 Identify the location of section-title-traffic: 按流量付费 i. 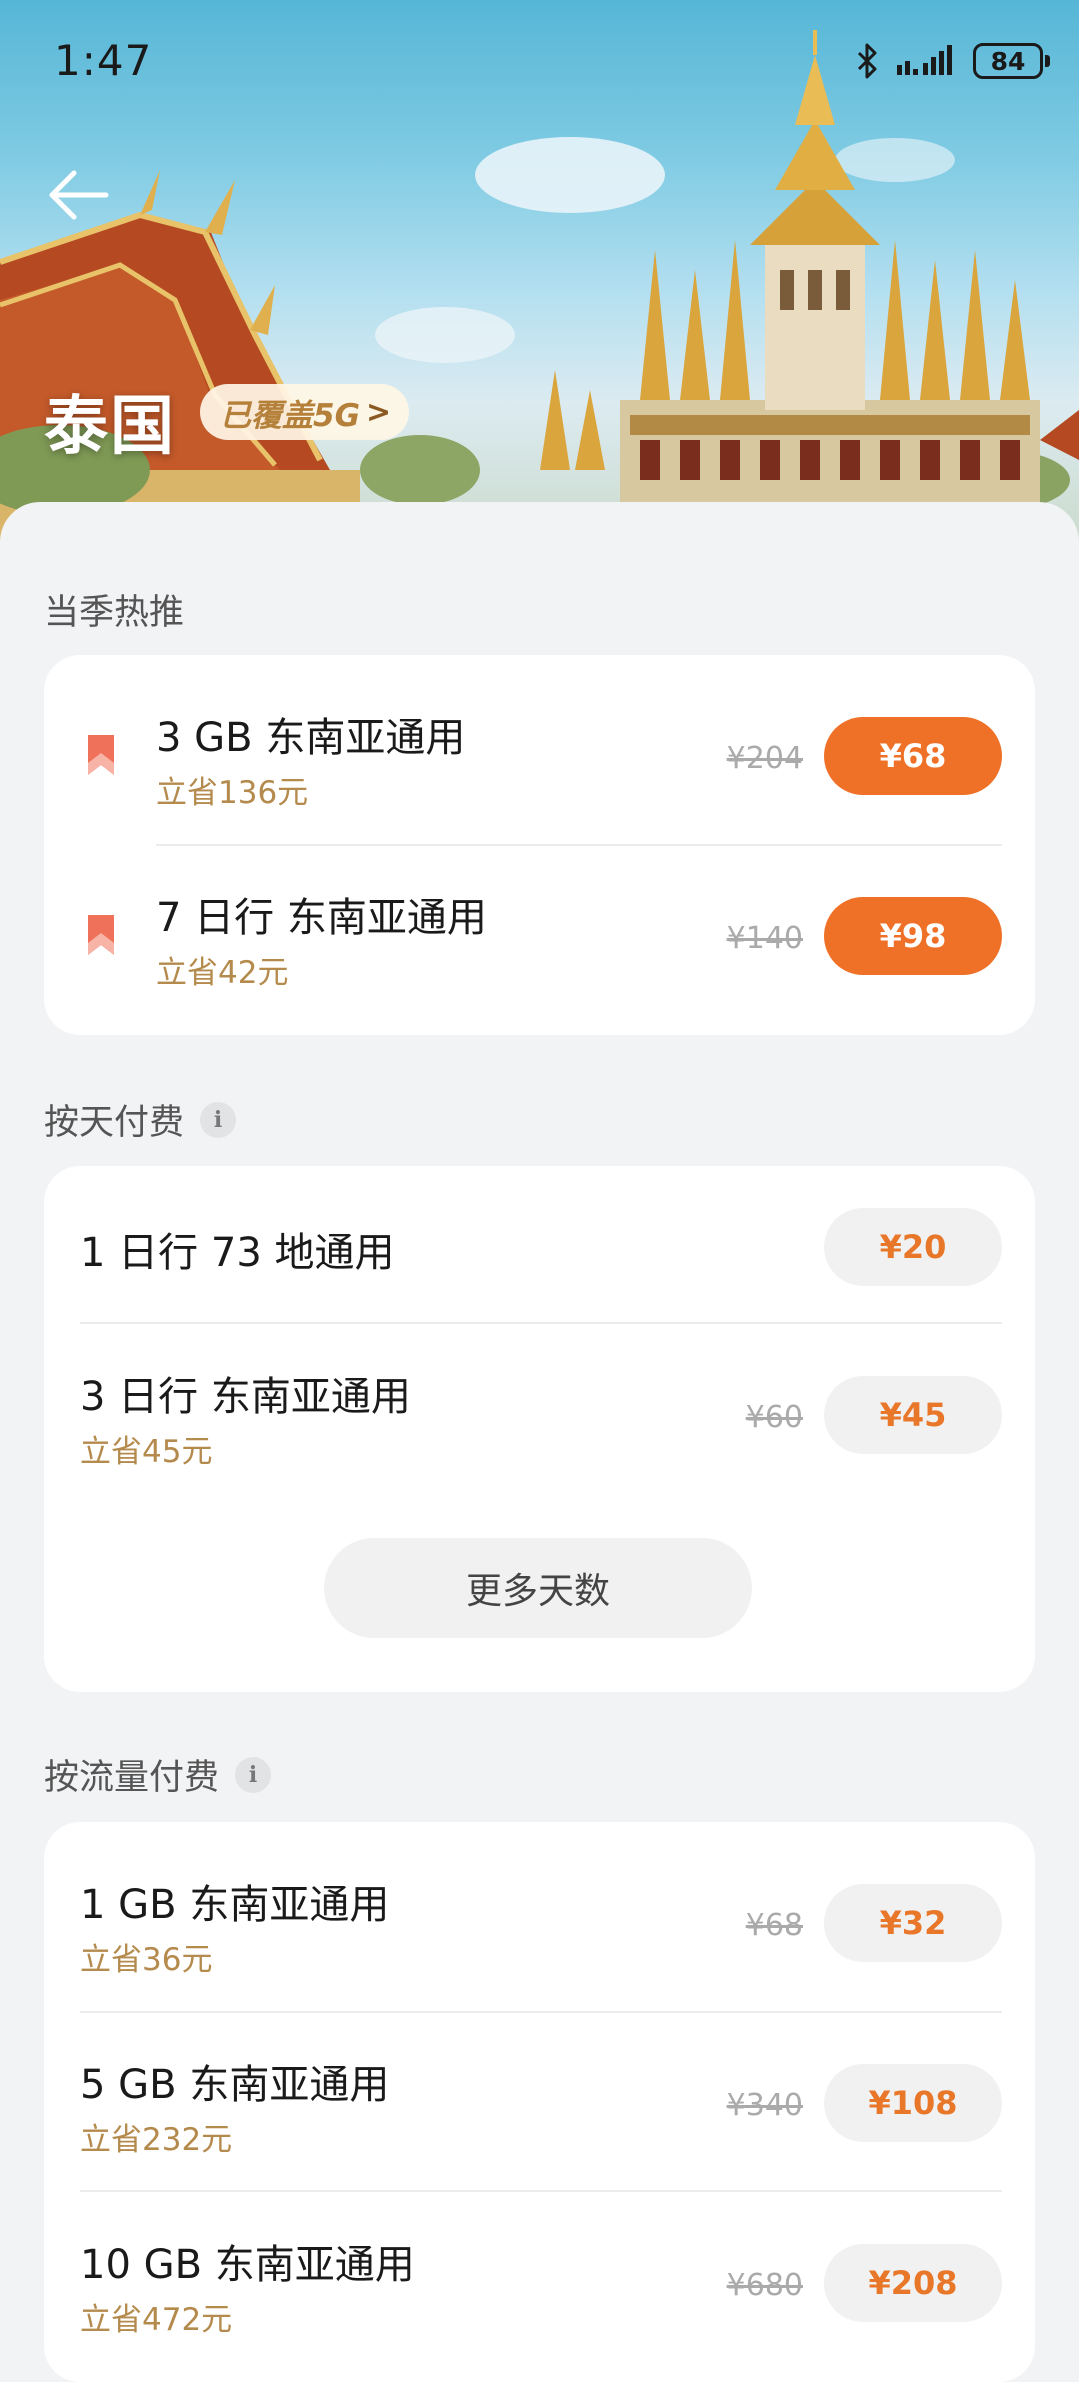
(158, 1774).